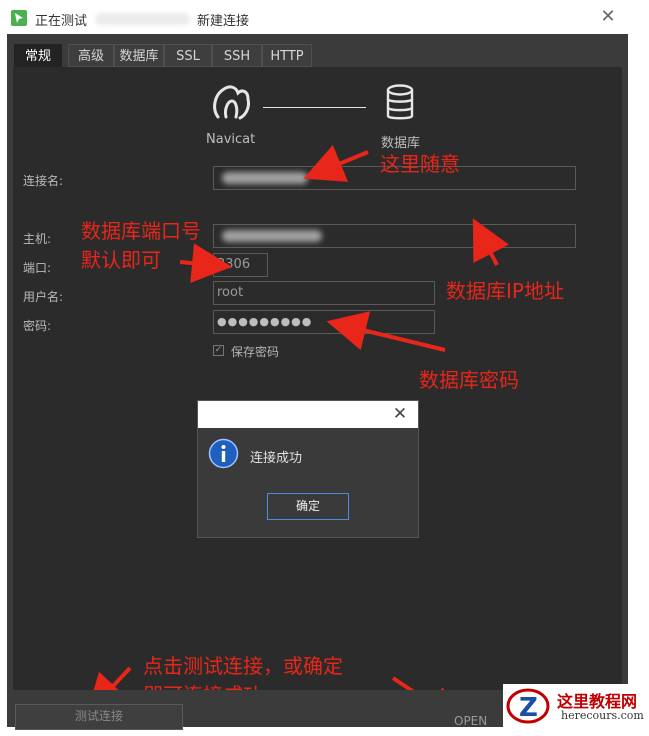 The image size is (649, 736). I want to click on annotation-port-line1: 数据库端口号, so click(141, 231).